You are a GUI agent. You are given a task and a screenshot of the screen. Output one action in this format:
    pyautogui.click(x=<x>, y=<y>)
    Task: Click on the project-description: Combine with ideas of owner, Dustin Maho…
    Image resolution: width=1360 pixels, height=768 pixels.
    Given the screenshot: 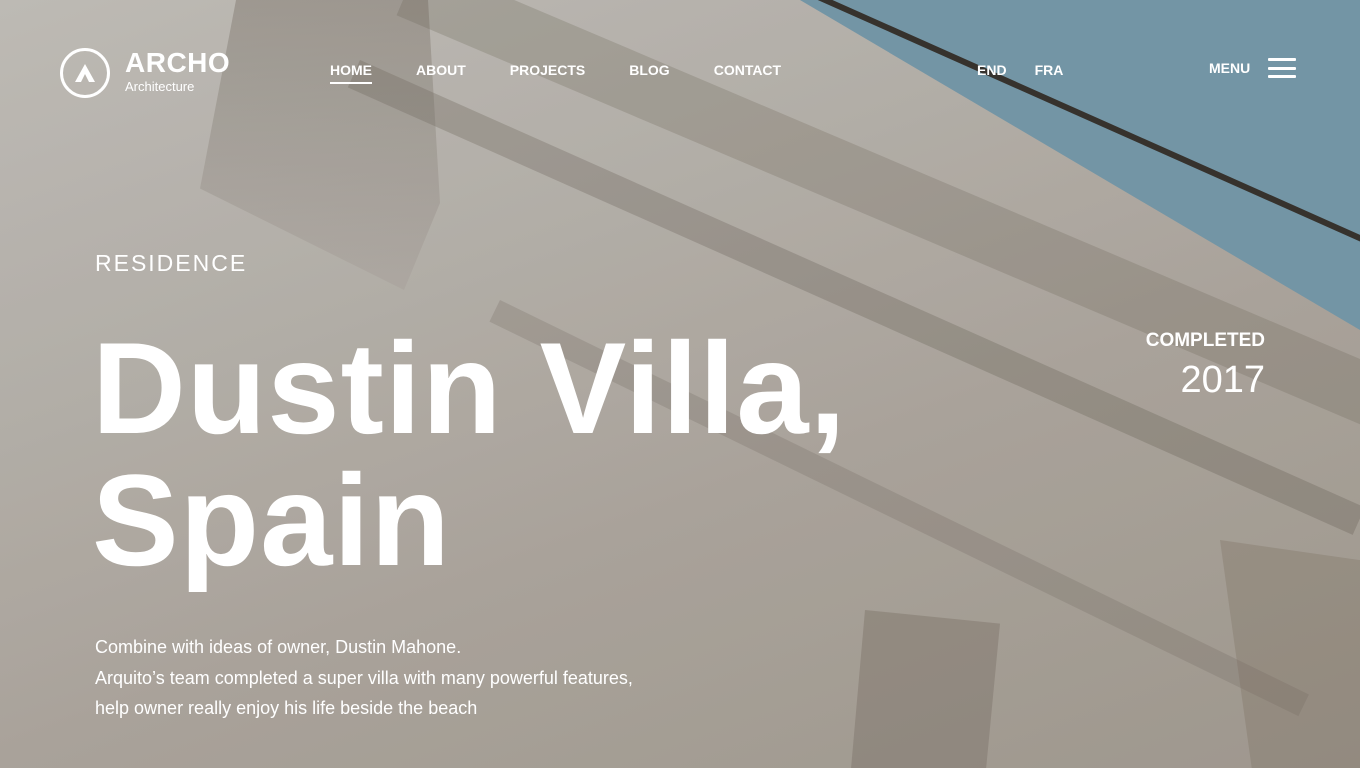 What is the action you would take?
    pyautogui.click(x=364, y=678)
    